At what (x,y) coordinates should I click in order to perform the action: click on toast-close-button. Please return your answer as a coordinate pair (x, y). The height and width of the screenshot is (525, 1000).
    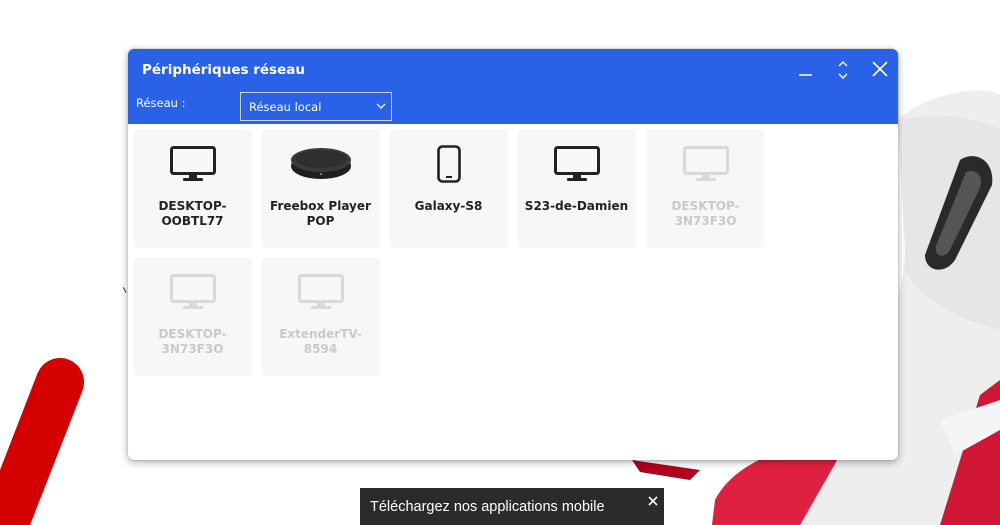
    Looking at the image, I should click on (653, 499).